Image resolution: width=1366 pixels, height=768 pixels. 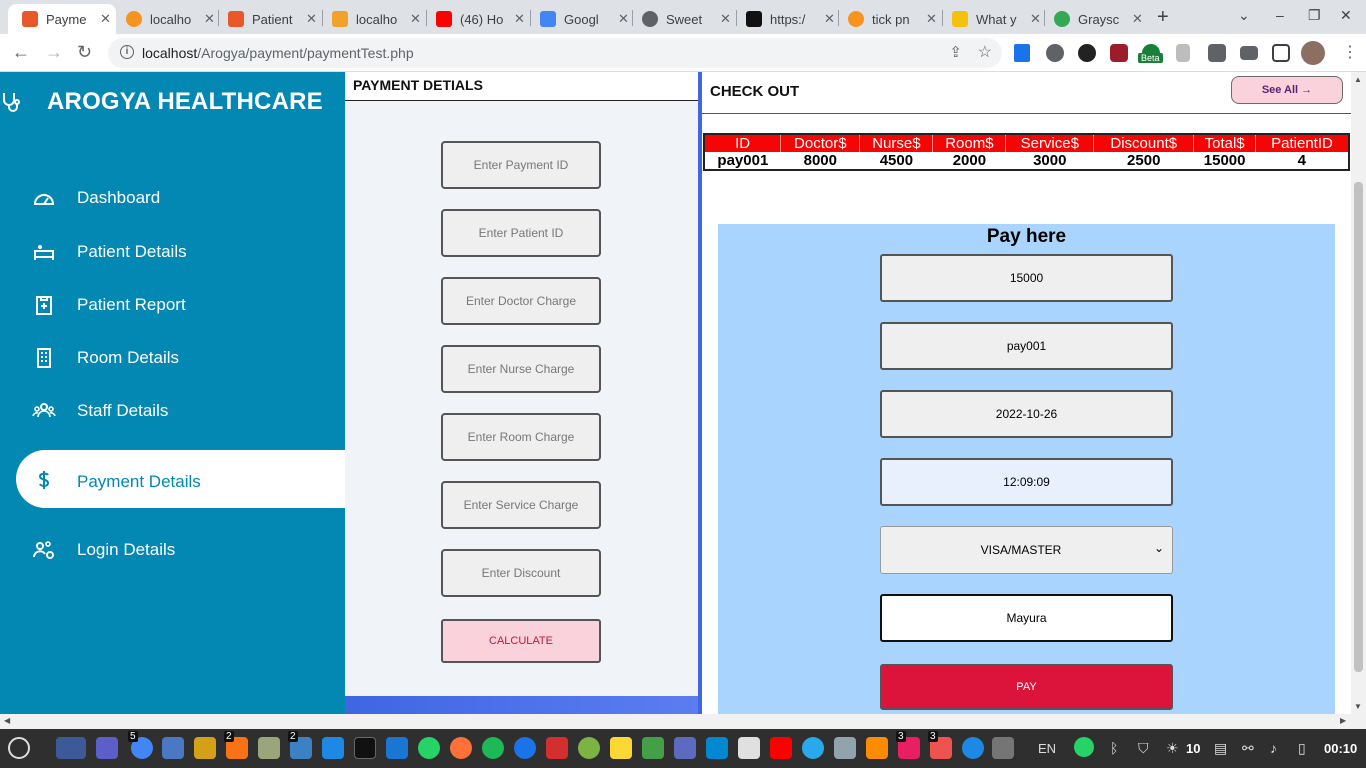 I want to click on music-icon: ♪, so click(x=1273, y=748).